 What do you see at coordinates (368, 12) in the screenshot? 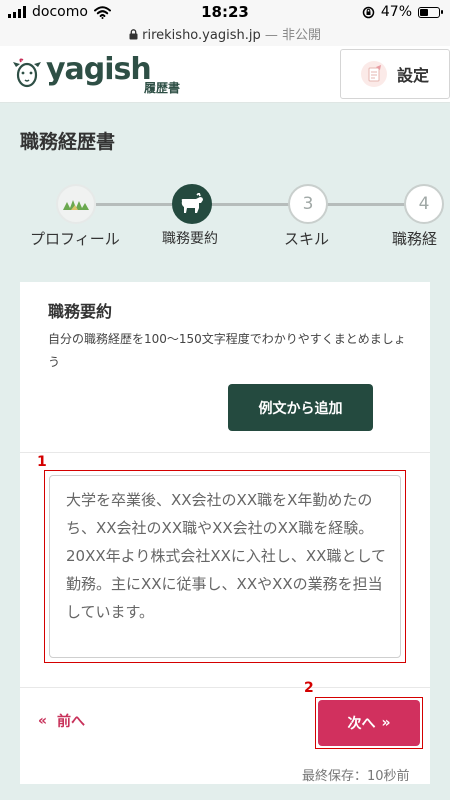
I see `orientation-lock-icon` at bounding box center [368, 12].